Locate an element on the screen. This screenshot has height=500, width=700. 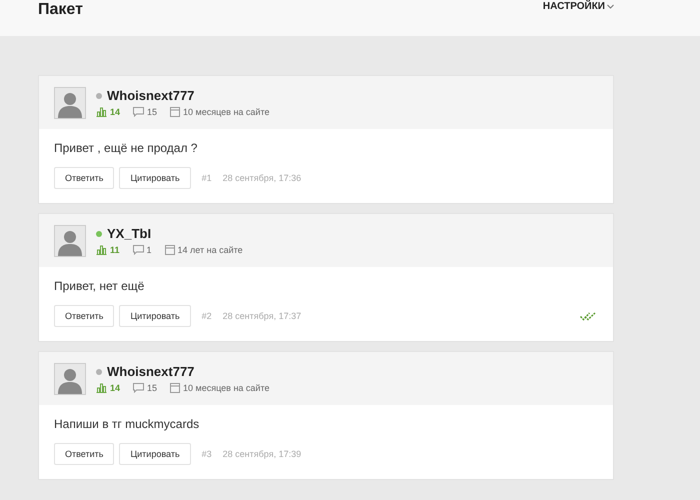
page-title: Пакет is located at coordinates (60, 10).